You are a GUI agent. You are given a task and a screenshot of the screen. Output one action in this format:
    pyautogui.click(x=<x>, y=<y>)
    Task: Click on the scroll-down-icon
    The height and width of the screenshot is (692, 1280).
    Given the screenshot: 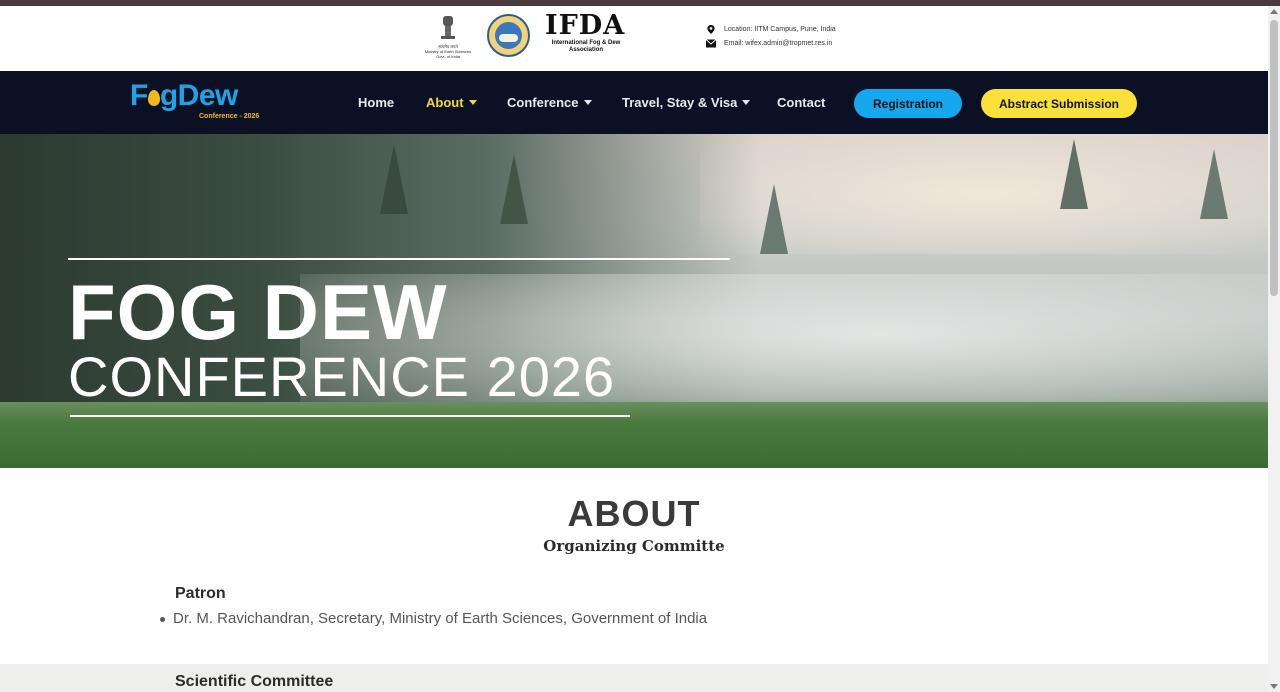 What is the action you would take?
    pyautogui.click(x=1274, y=686)
    